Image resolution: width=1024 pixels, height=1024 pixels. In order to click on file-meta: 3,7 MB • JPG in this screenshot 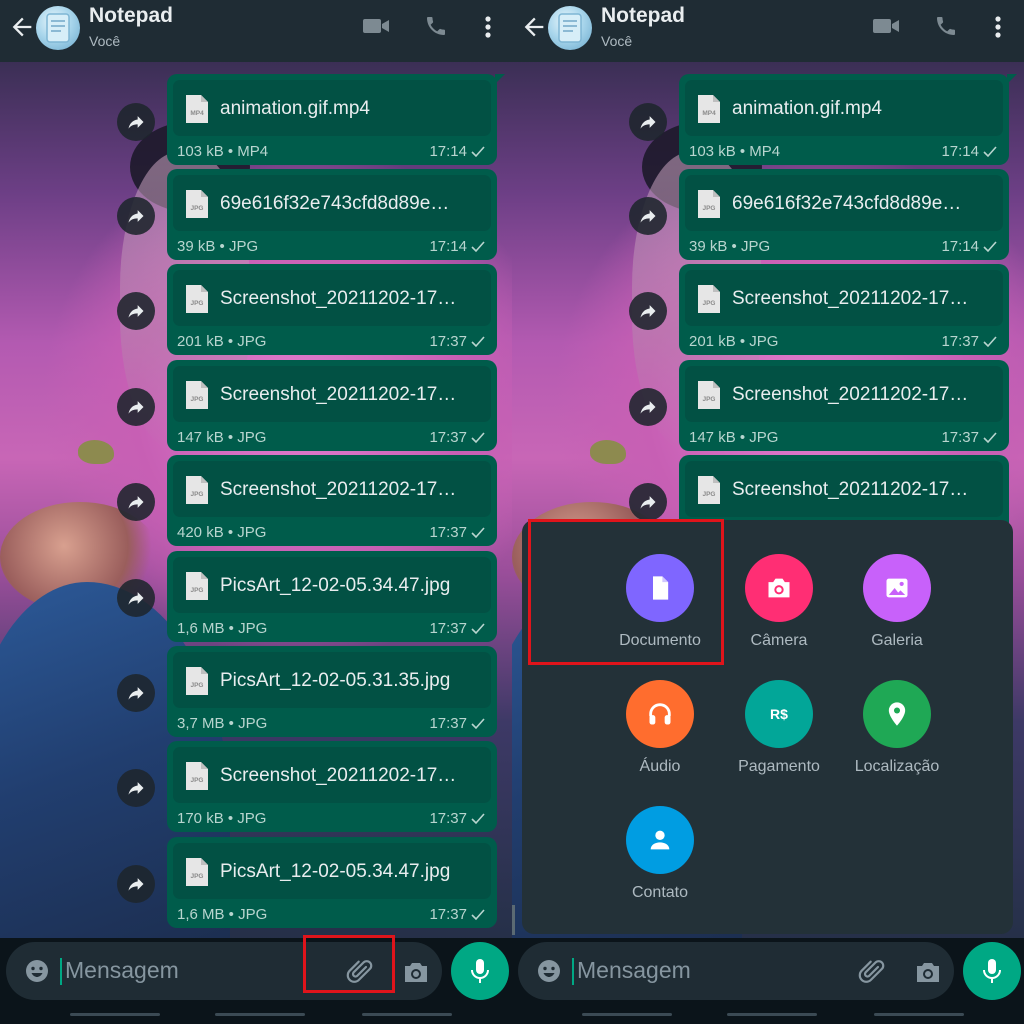, I will do `click(222, 723)`.